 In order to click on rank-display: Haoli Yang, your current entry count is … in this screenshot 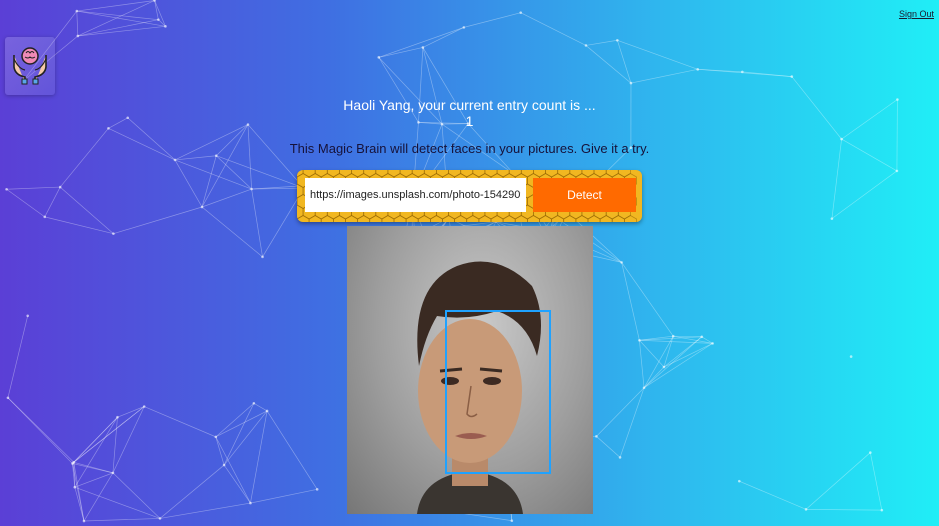, I will do `click(469, 113)`.